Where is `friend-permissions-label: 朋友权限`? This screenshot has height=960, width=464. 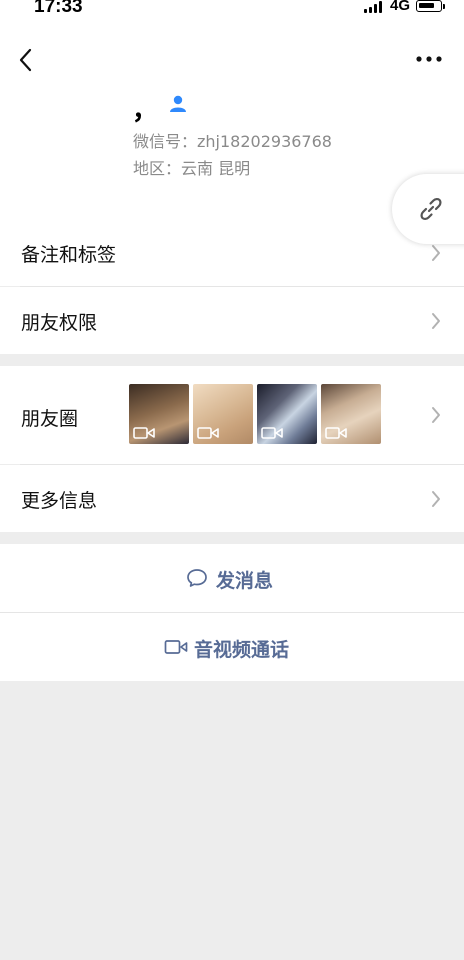
friend-permissions-label: 朋友权限 is located at coordinates (59, 323).